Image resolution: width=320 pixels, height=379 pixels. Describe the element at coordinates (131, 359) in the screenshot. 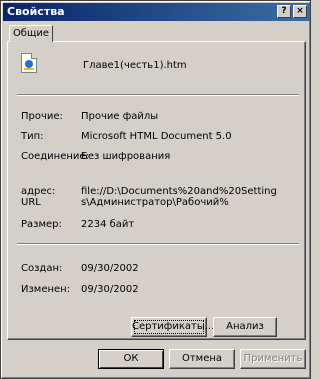

I see `ok-button: ОК` at that location.